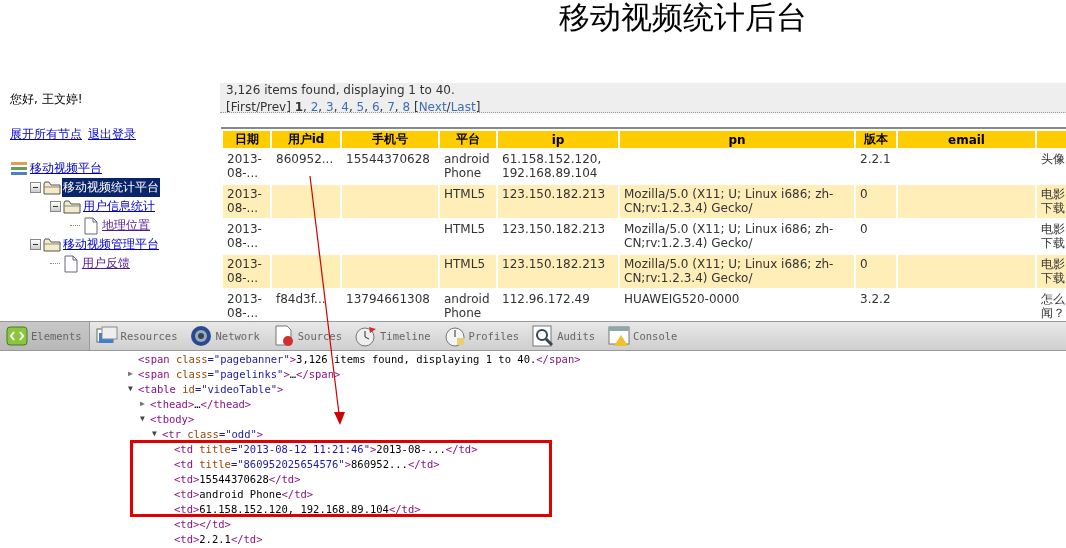 This screenshot has height=548, width=1066. I want to click on terminal-icon, so click(619, 336).